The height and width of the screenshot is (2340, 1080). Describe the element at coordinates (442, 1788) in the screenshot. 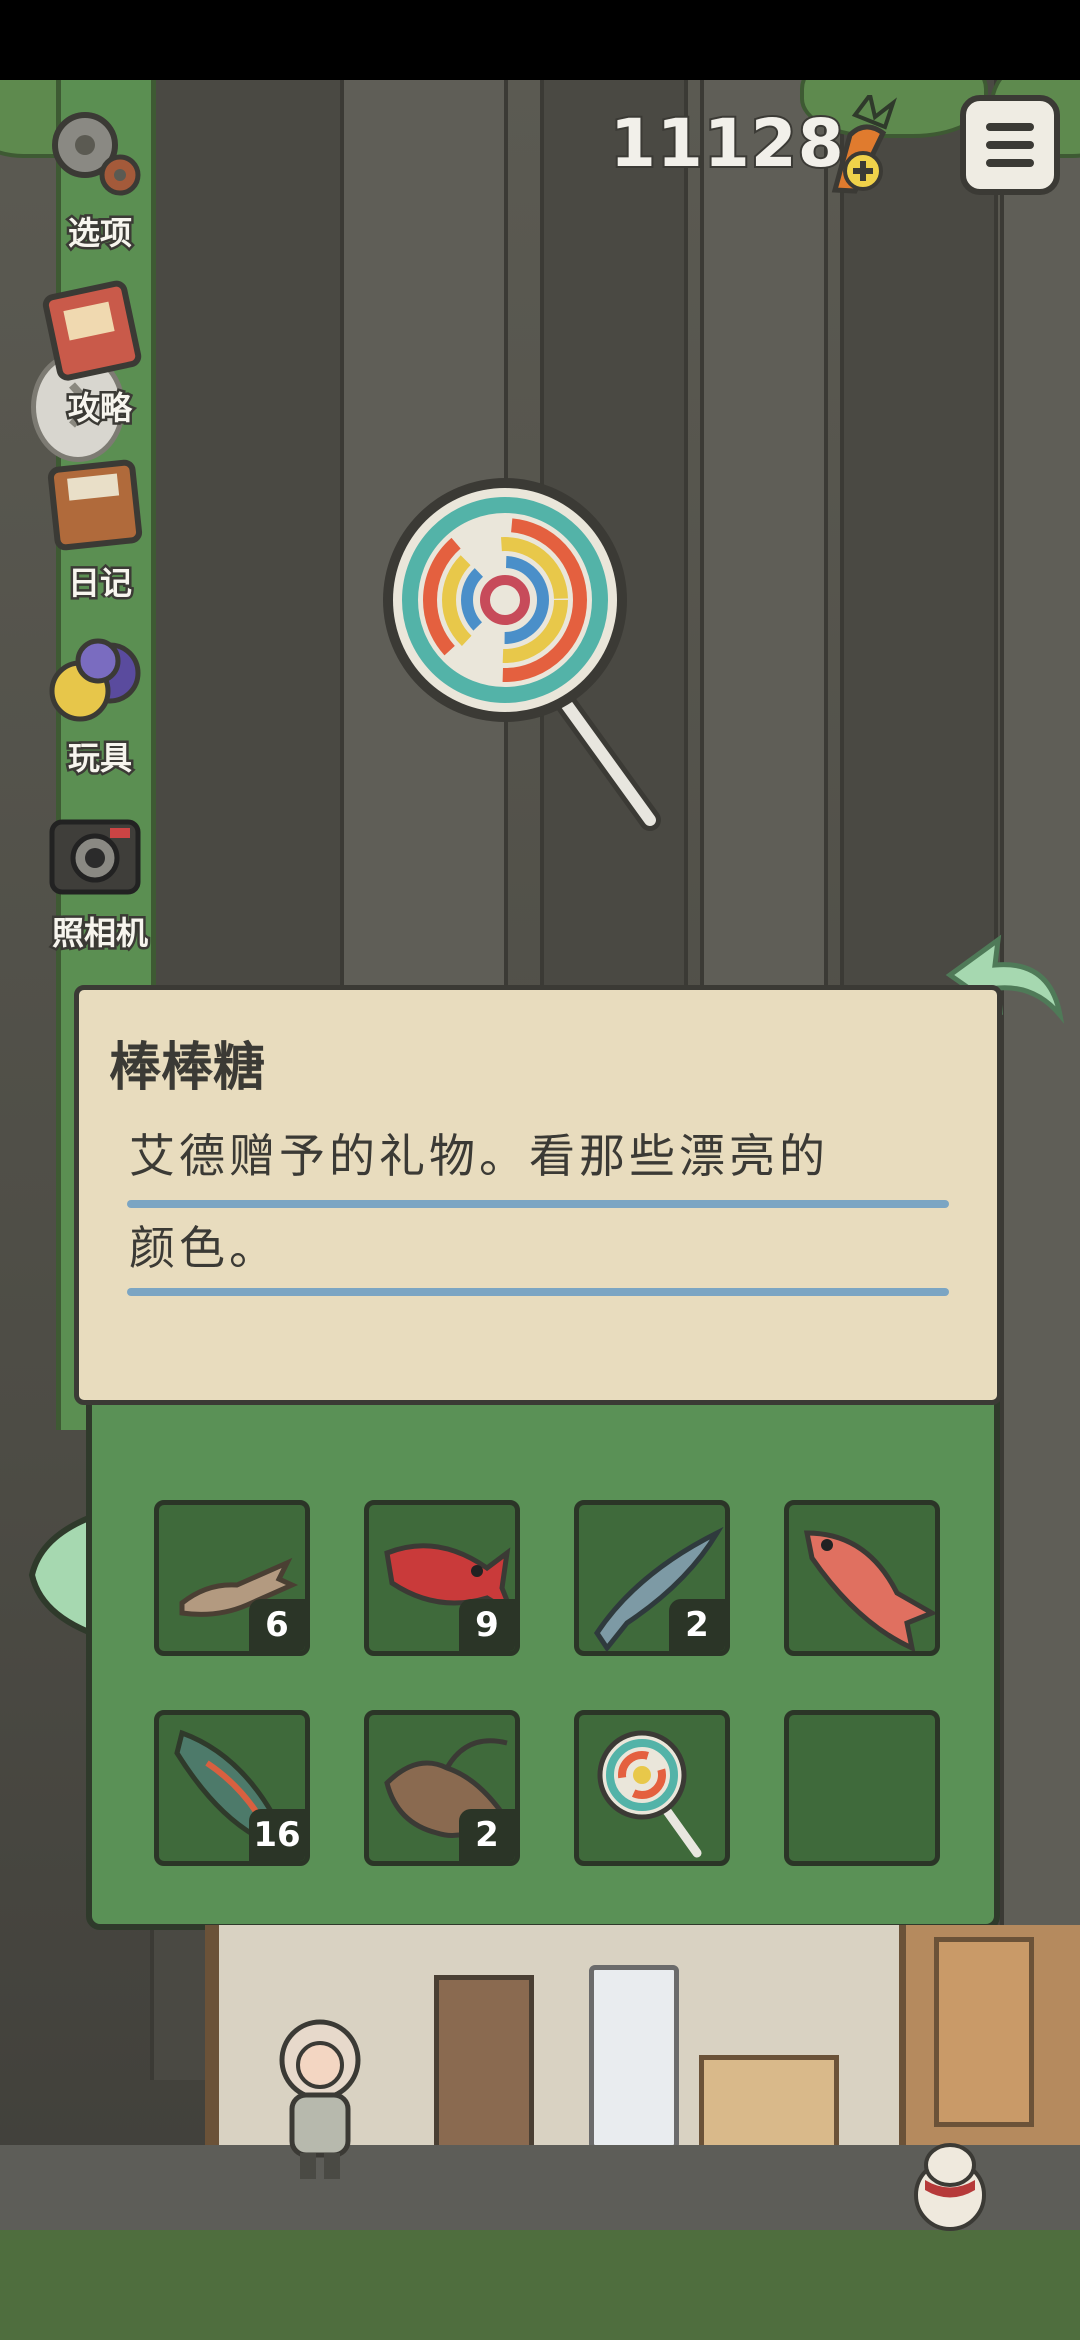

I see `inventory-slot-stingray: 2` at that location.